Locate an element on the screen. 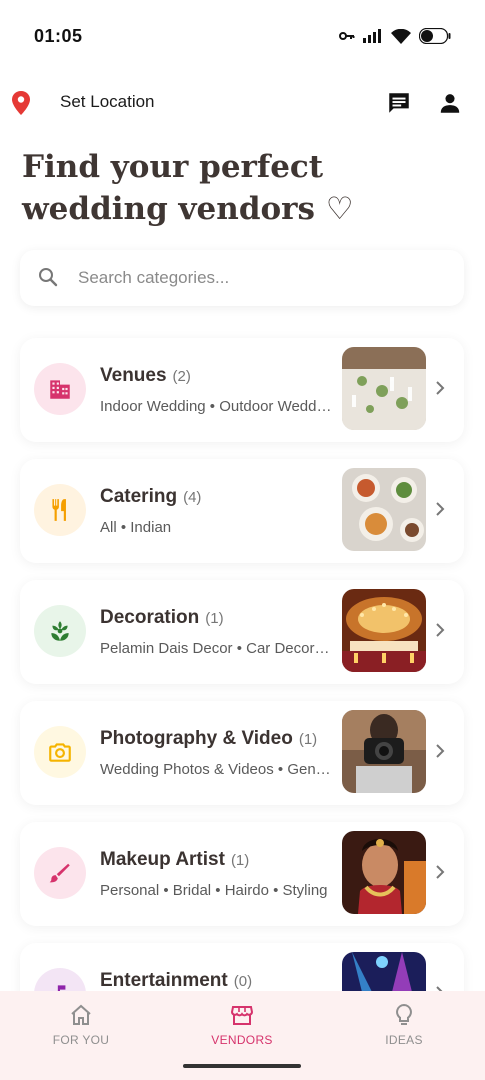 Image resolution: width=485 pixels, height=1080 pixels. lightbulb-icon is located at coordinates (404, 1014).